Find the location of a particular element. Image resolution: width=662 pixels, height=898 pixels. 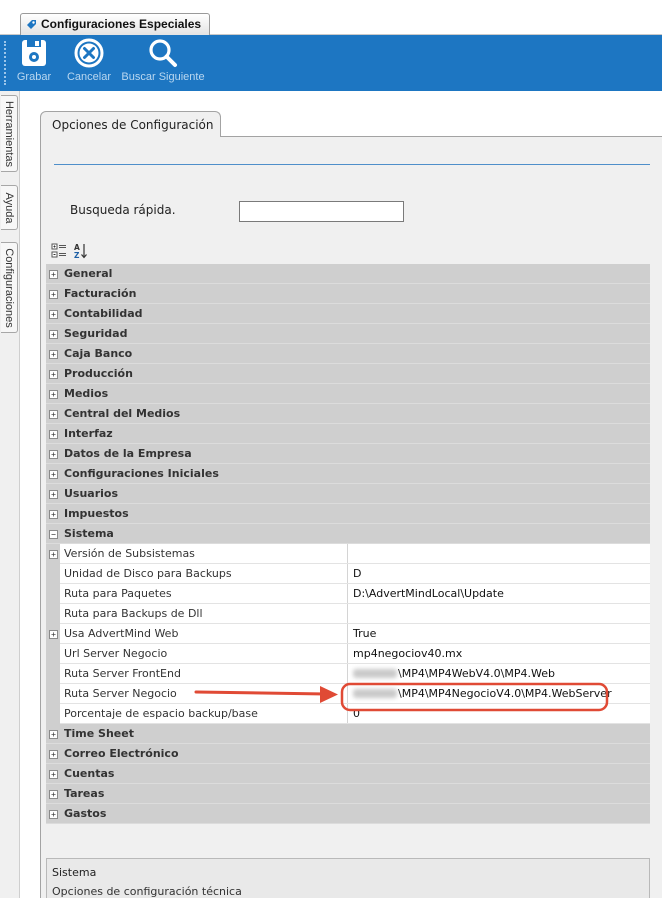

category-name: Gastos is located at coordinates (85, 813).